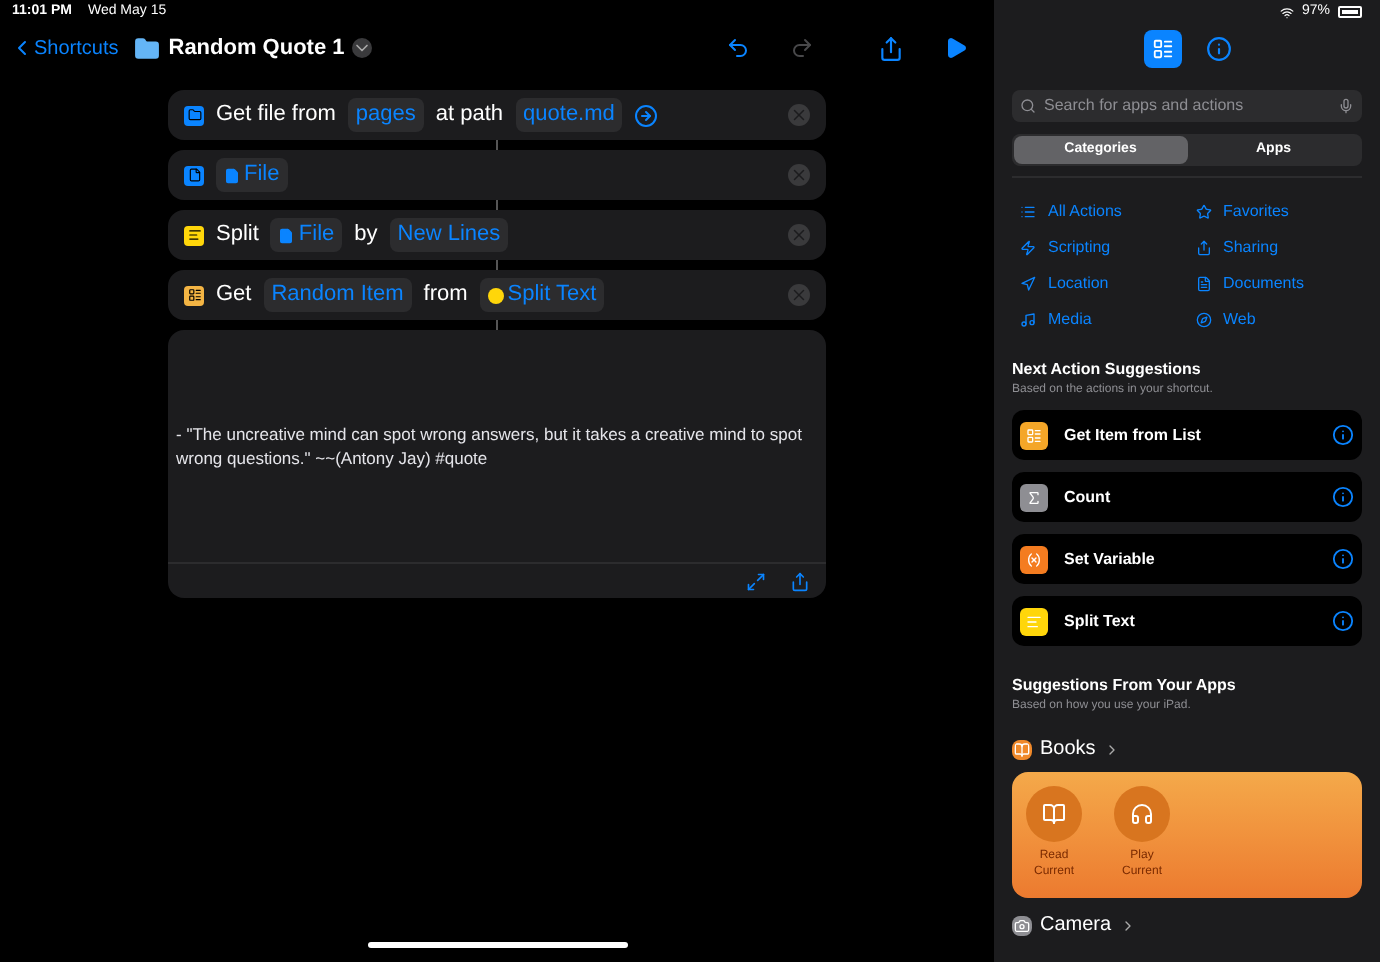 Image resolution: width=1380 pixels, height=962 pixels. Describe the element at coordinates (1107, 370) in the screenshot. I see `section-title: Next Action Suggestions` at that location.